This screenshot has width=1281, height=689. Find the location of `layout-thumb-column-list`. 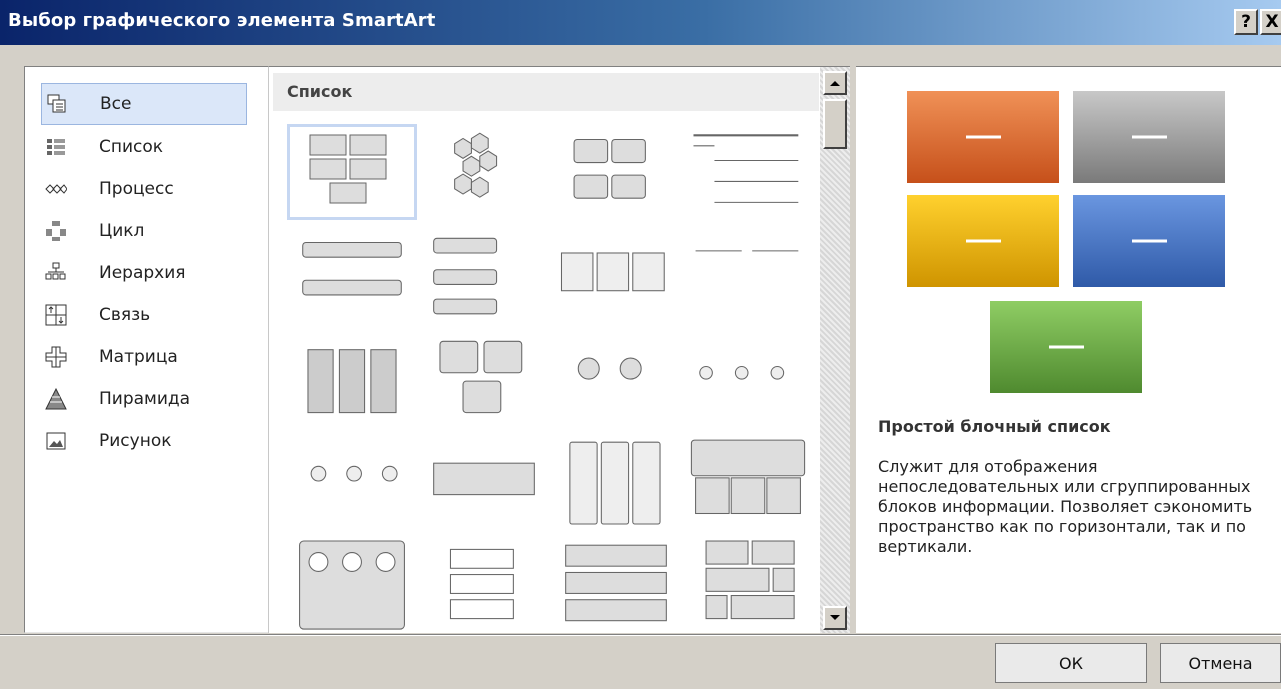

layout-thumb-column-list is located at coordinates (616, 481).